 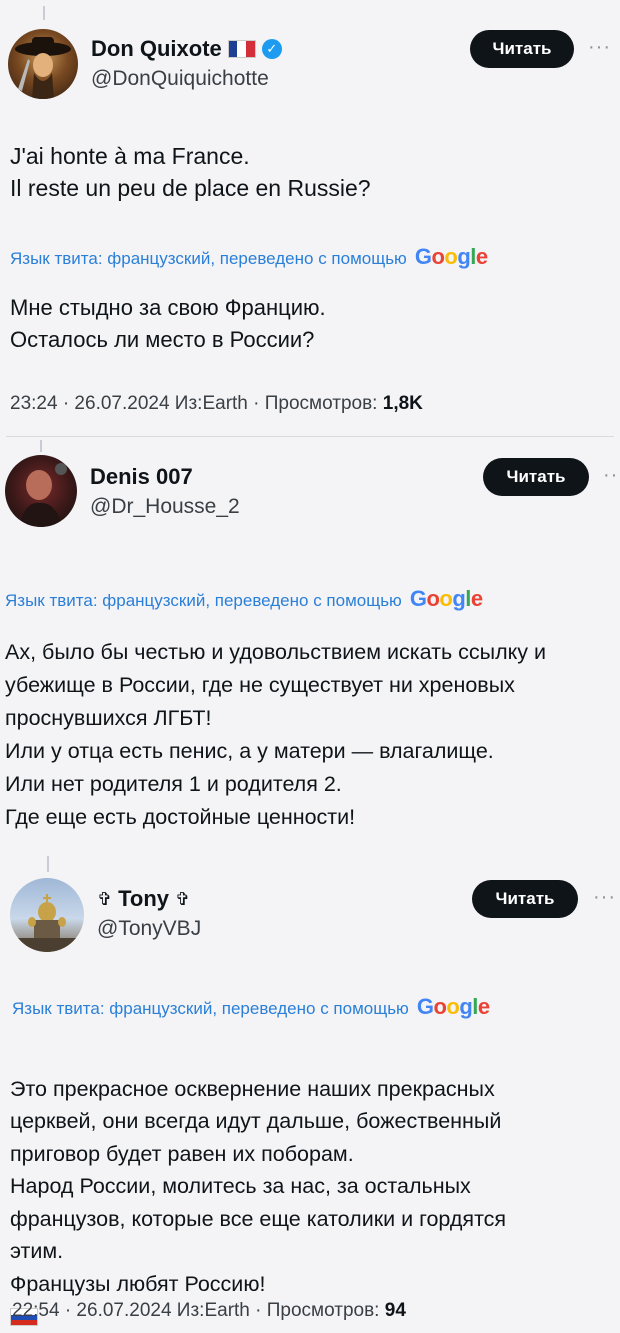 I want to click on author-handle: @TonyVBJ, so click(x=149, y=929).